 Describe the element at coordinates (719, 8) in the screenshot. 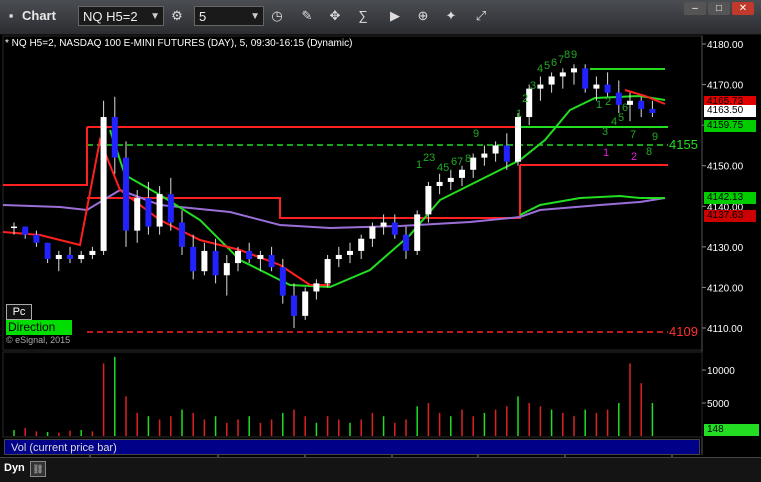

I see `maximize-icon: □` at that location.